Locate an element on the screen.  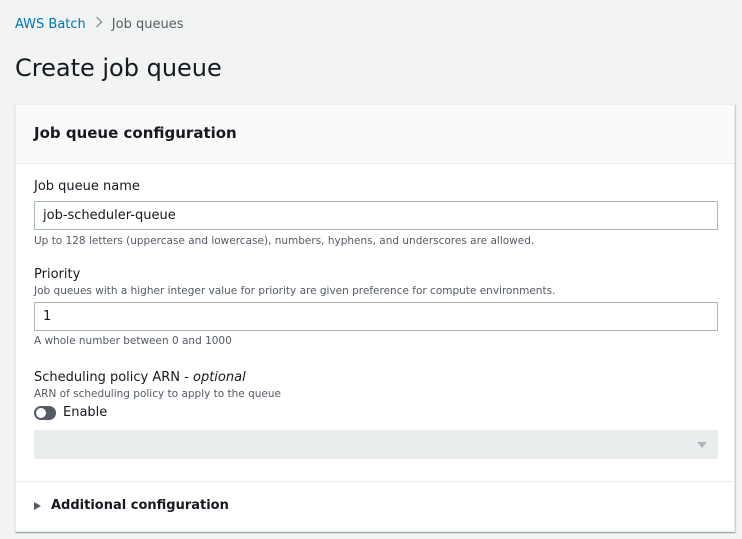
additional-configuration-expander: Additional configuration is located at coordinates (131, 505).